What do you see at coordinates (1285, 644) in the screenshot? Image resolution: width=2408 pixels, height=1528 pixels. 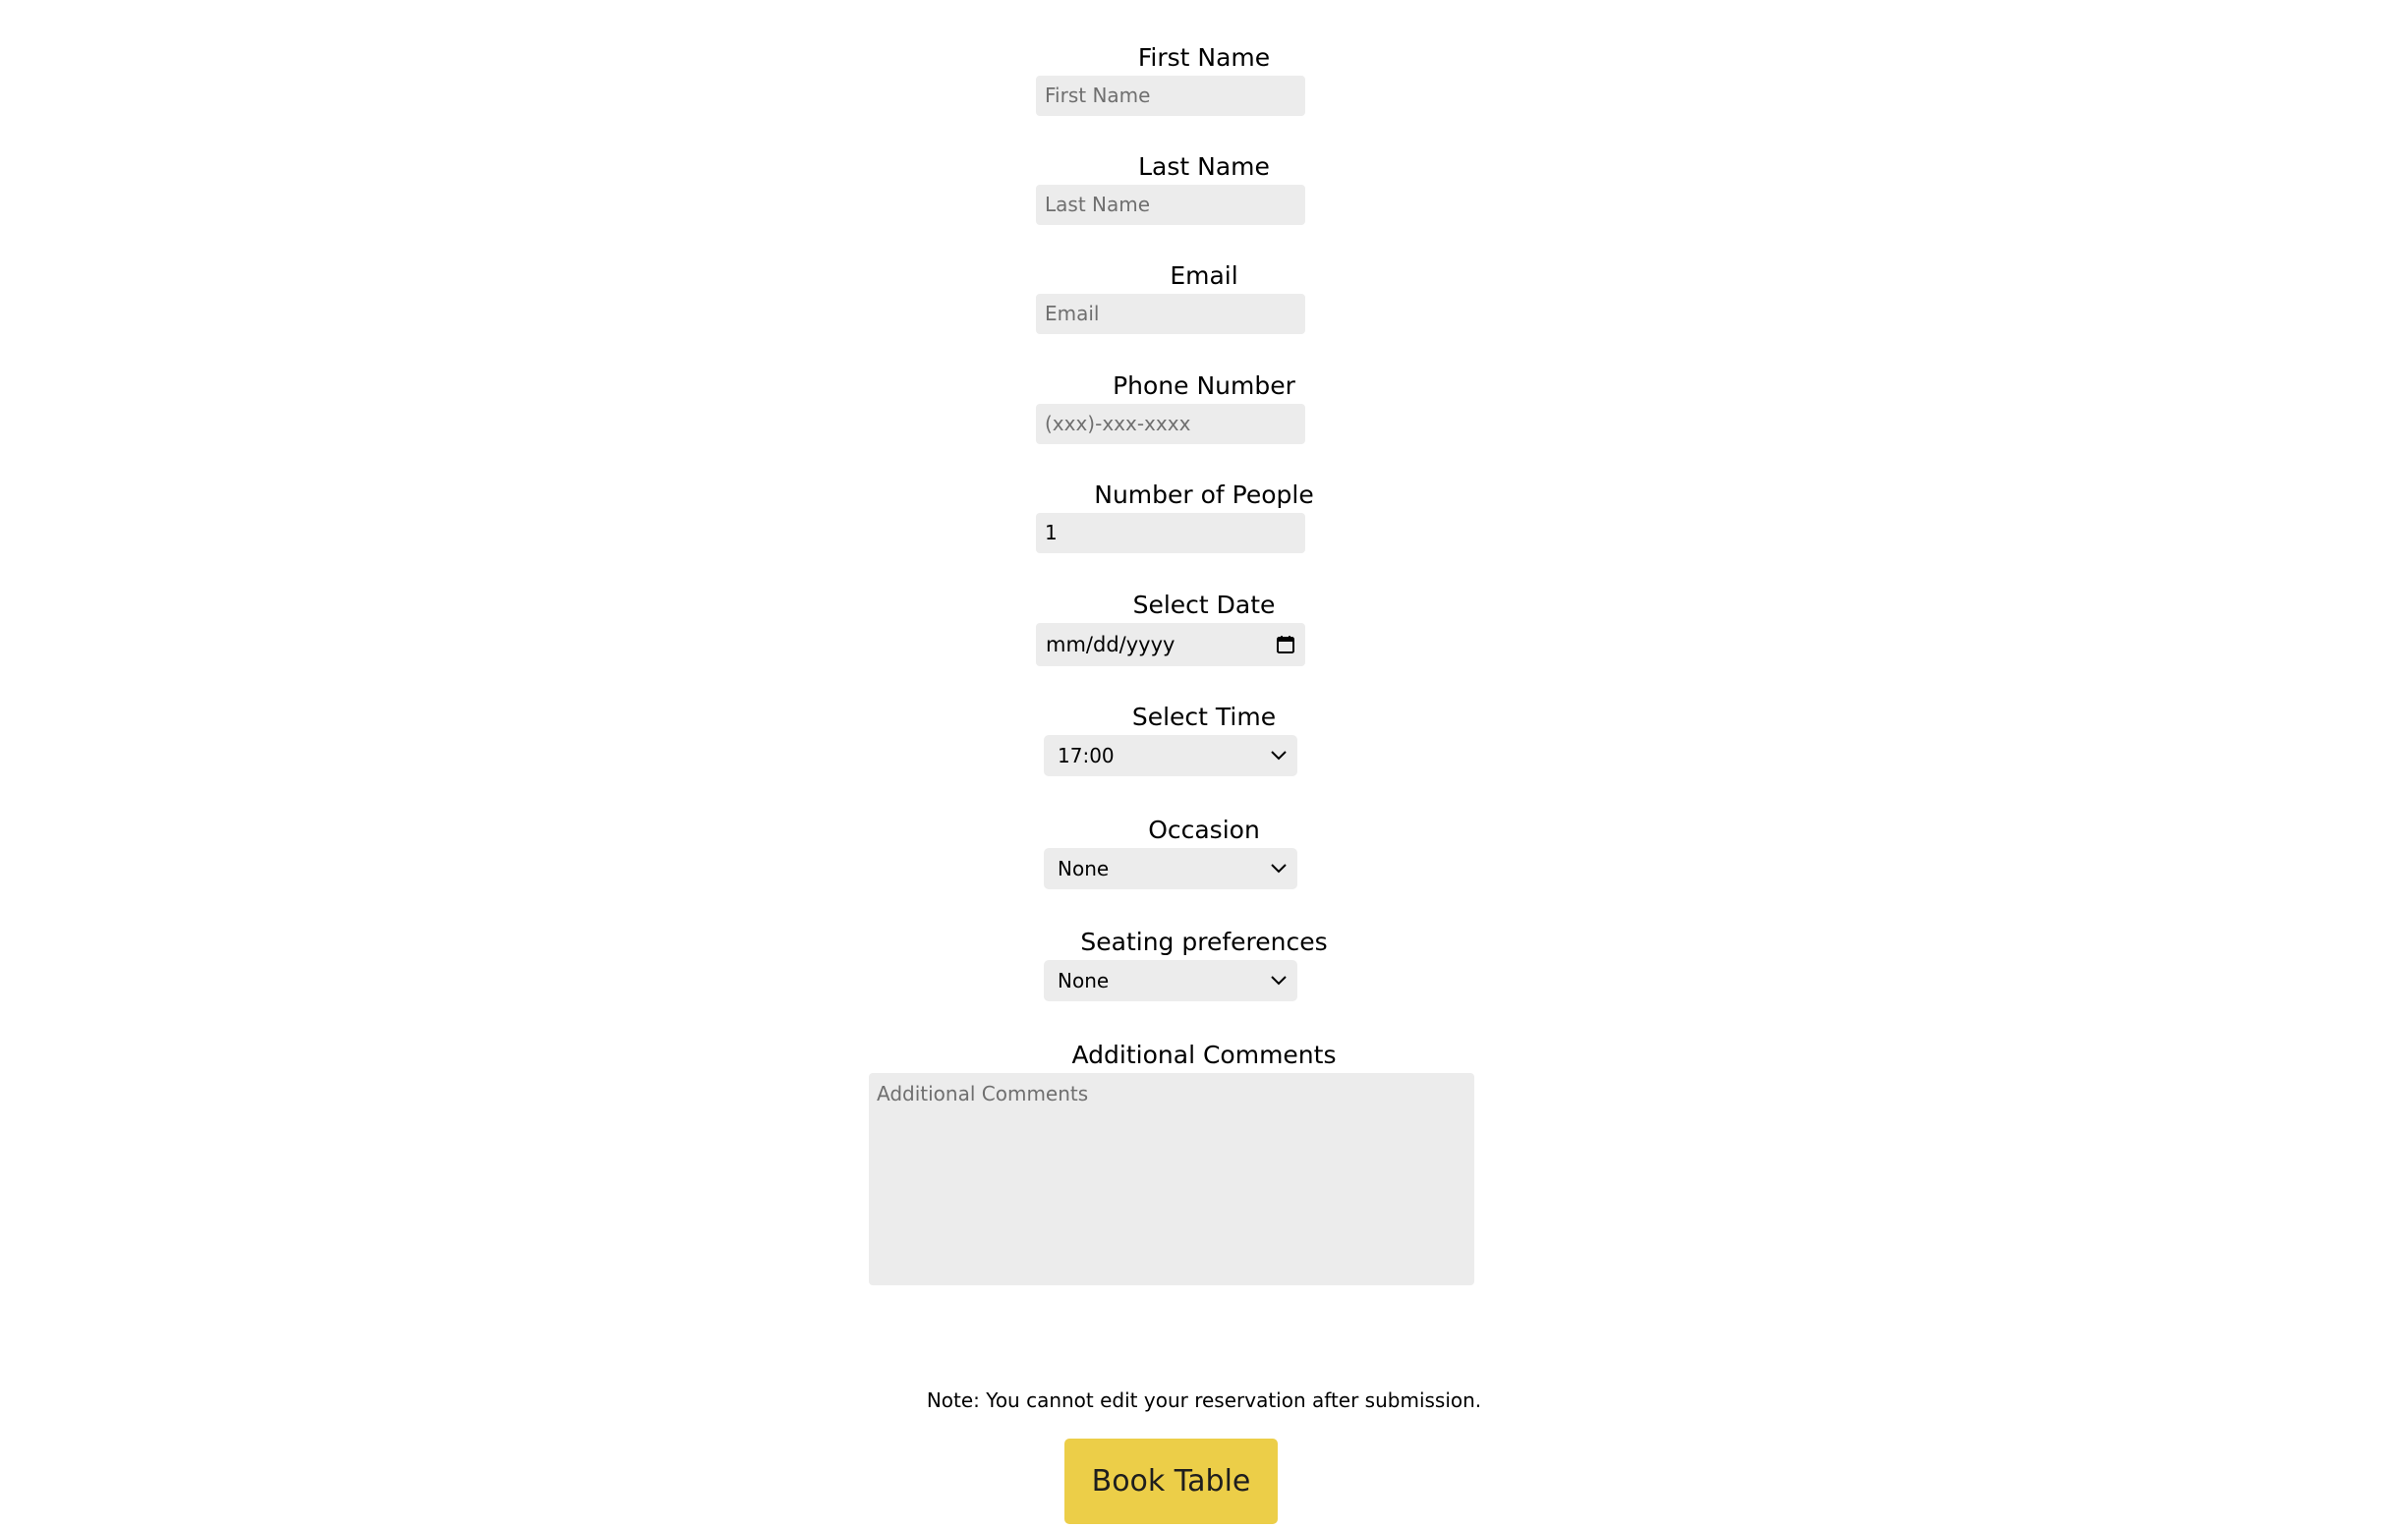 I see `calendar-icon` at bounding box center [1285, 644].